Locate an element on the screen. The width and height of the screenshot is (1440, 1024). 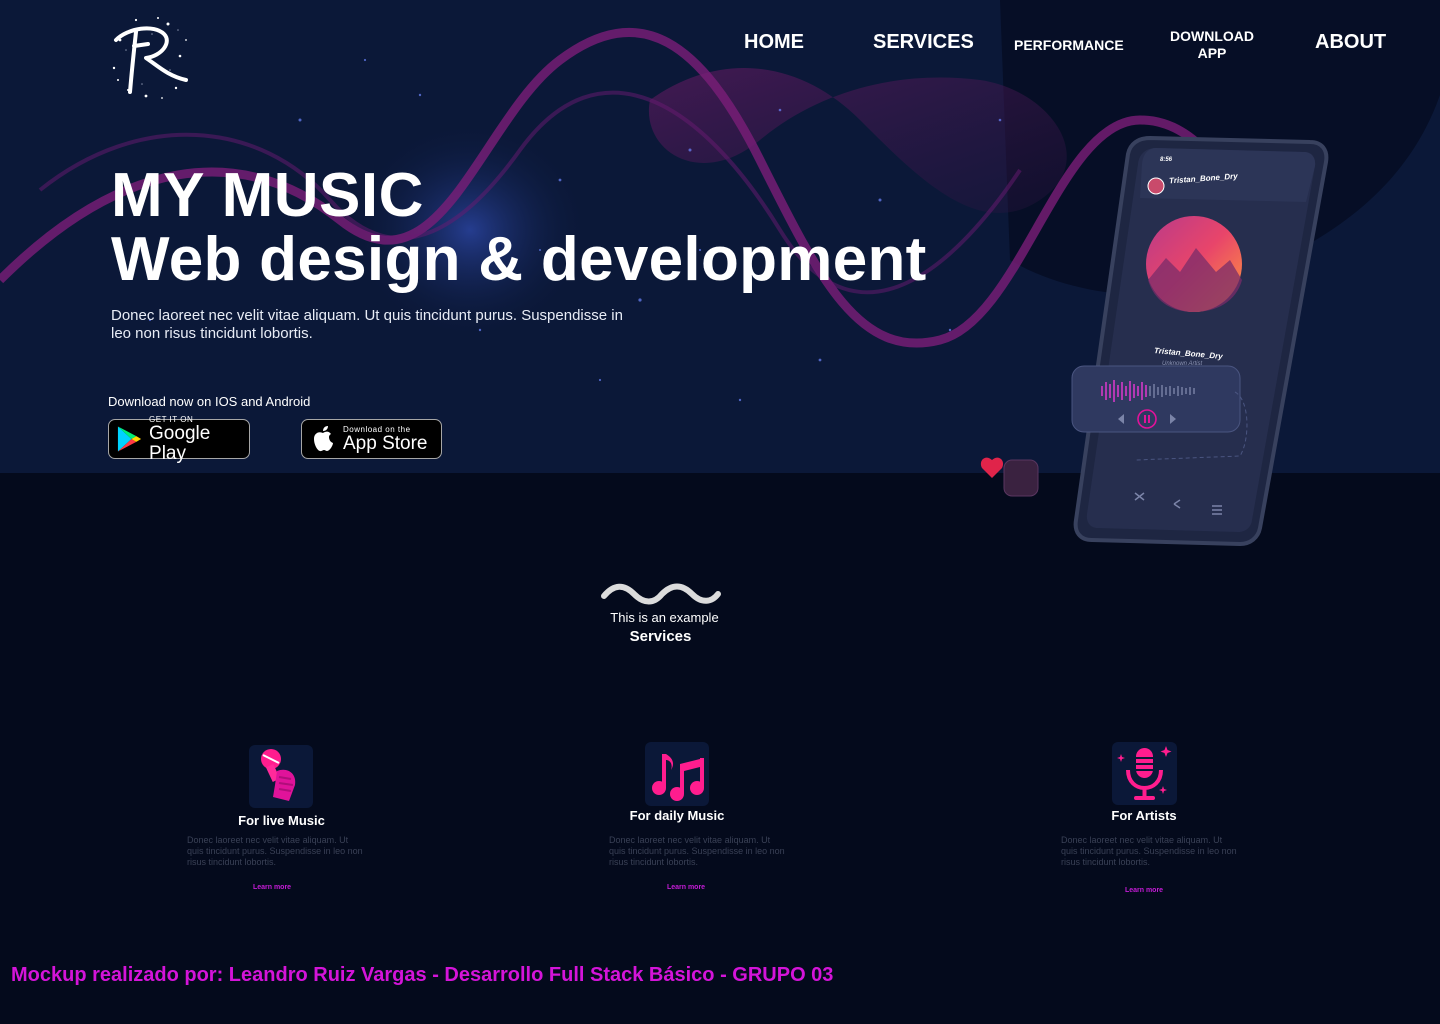
wave-icon is located at coordinates (661, 594).